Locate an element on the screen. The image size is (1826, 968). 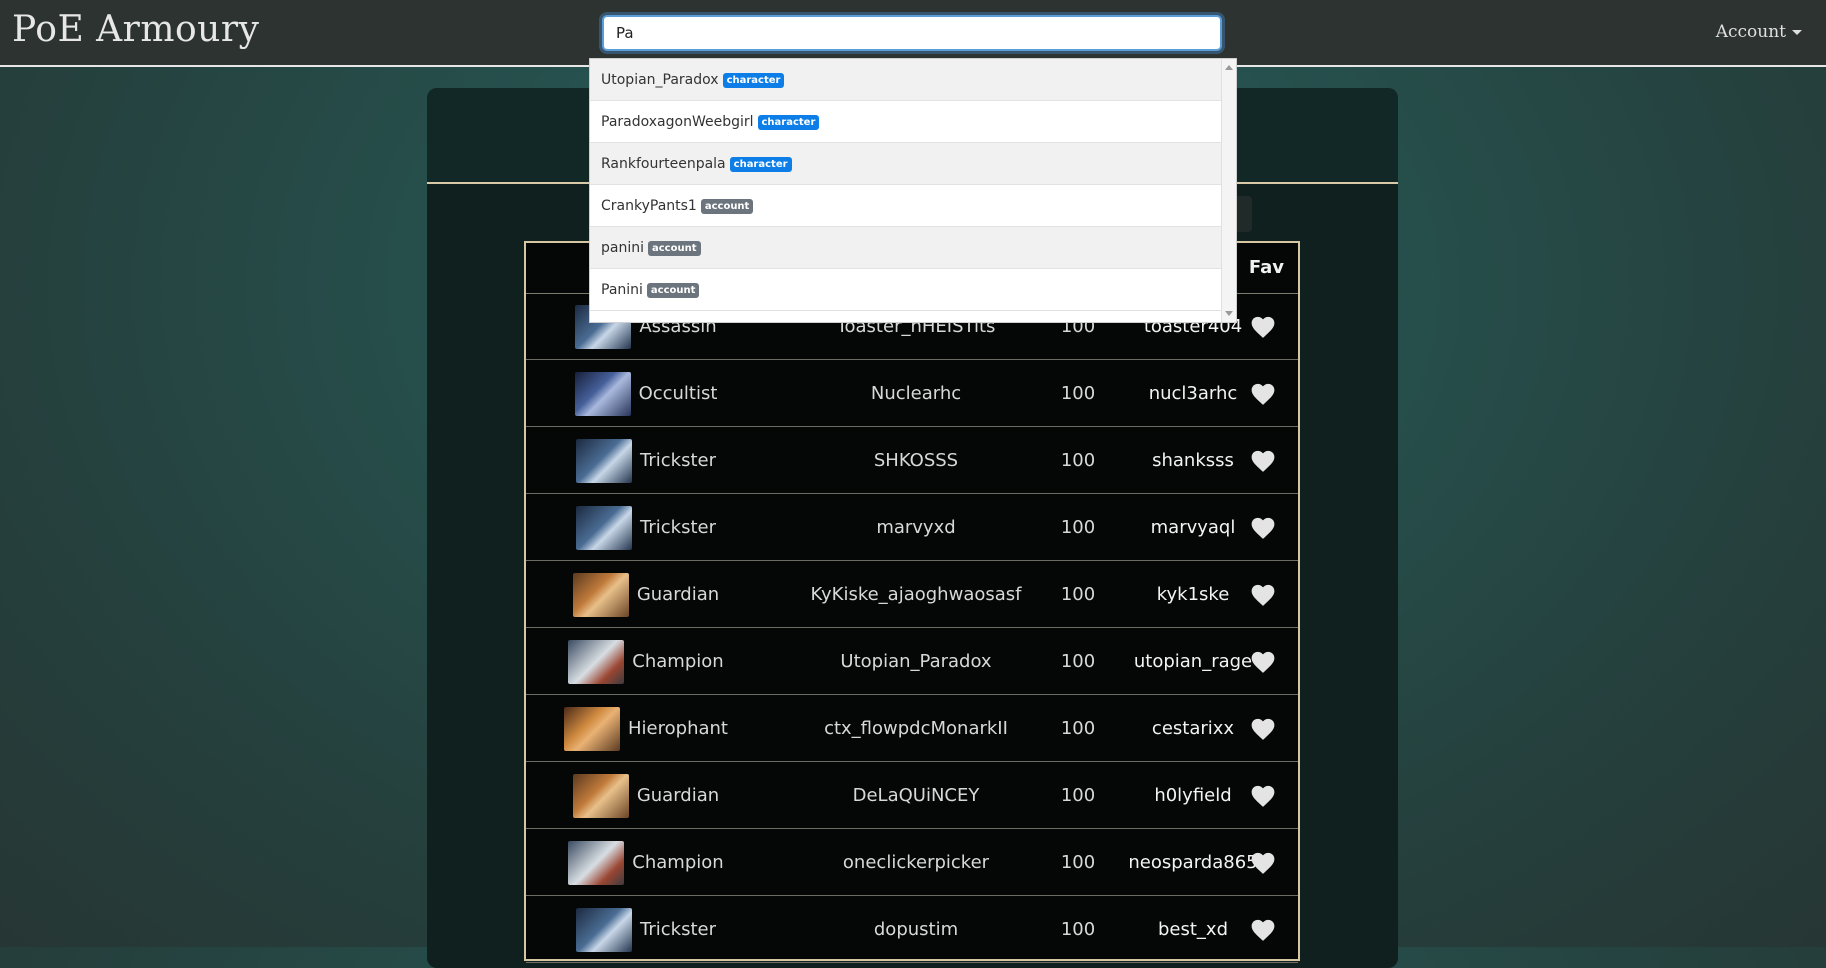
character-name: oneclickerpicker is located at coordinates (916, 862).